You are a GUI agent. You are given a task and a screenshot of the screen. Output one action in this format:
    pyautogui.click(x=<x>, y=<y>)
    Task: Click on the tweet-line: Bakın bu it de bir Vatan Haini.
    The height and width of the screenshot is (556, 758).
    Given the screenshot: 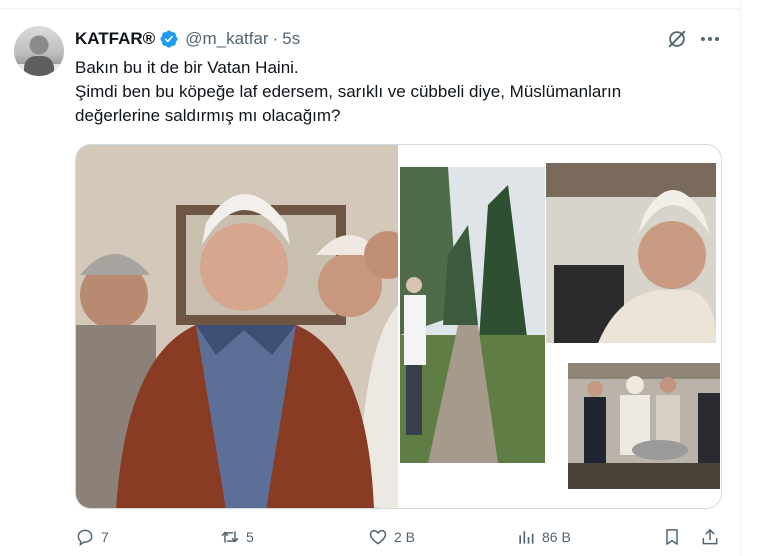 What is the action you would take?
    pyautogui.click(x=187, y=67)
    